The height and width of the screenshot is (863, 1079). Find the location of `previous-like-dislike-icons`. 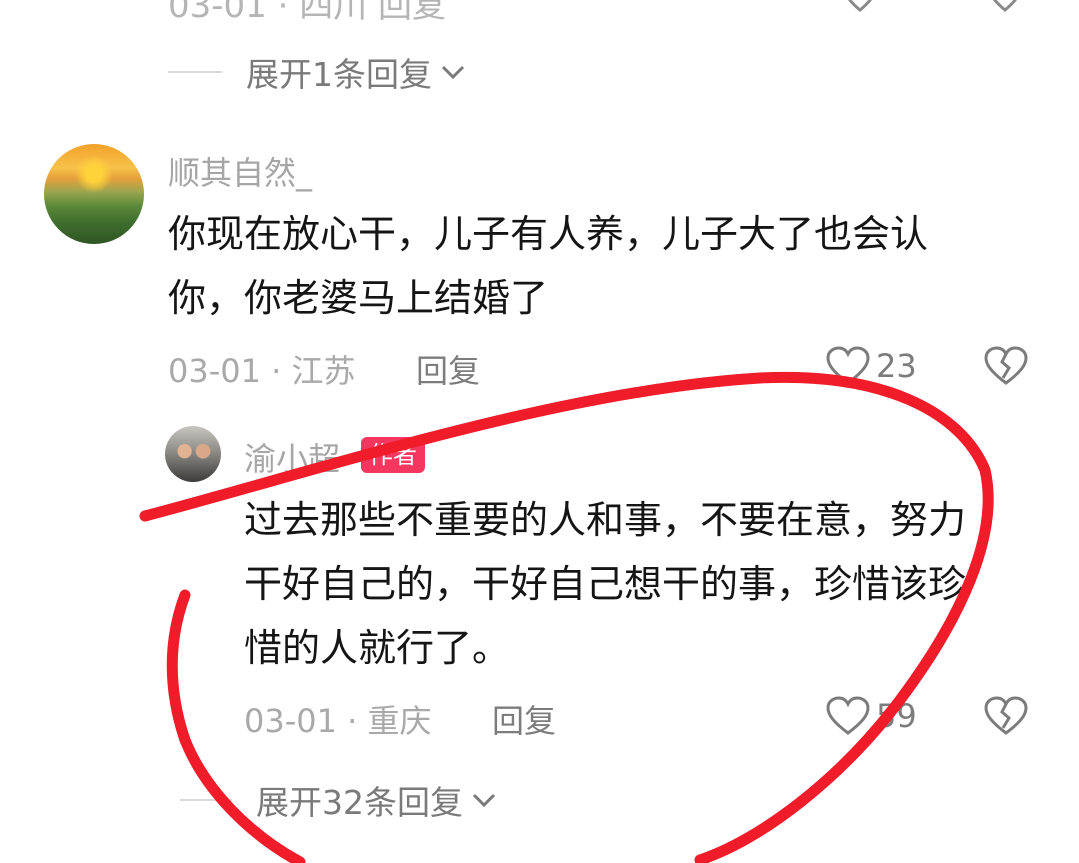

previous-like-dislike-icons is located at coordinates (940, 6).